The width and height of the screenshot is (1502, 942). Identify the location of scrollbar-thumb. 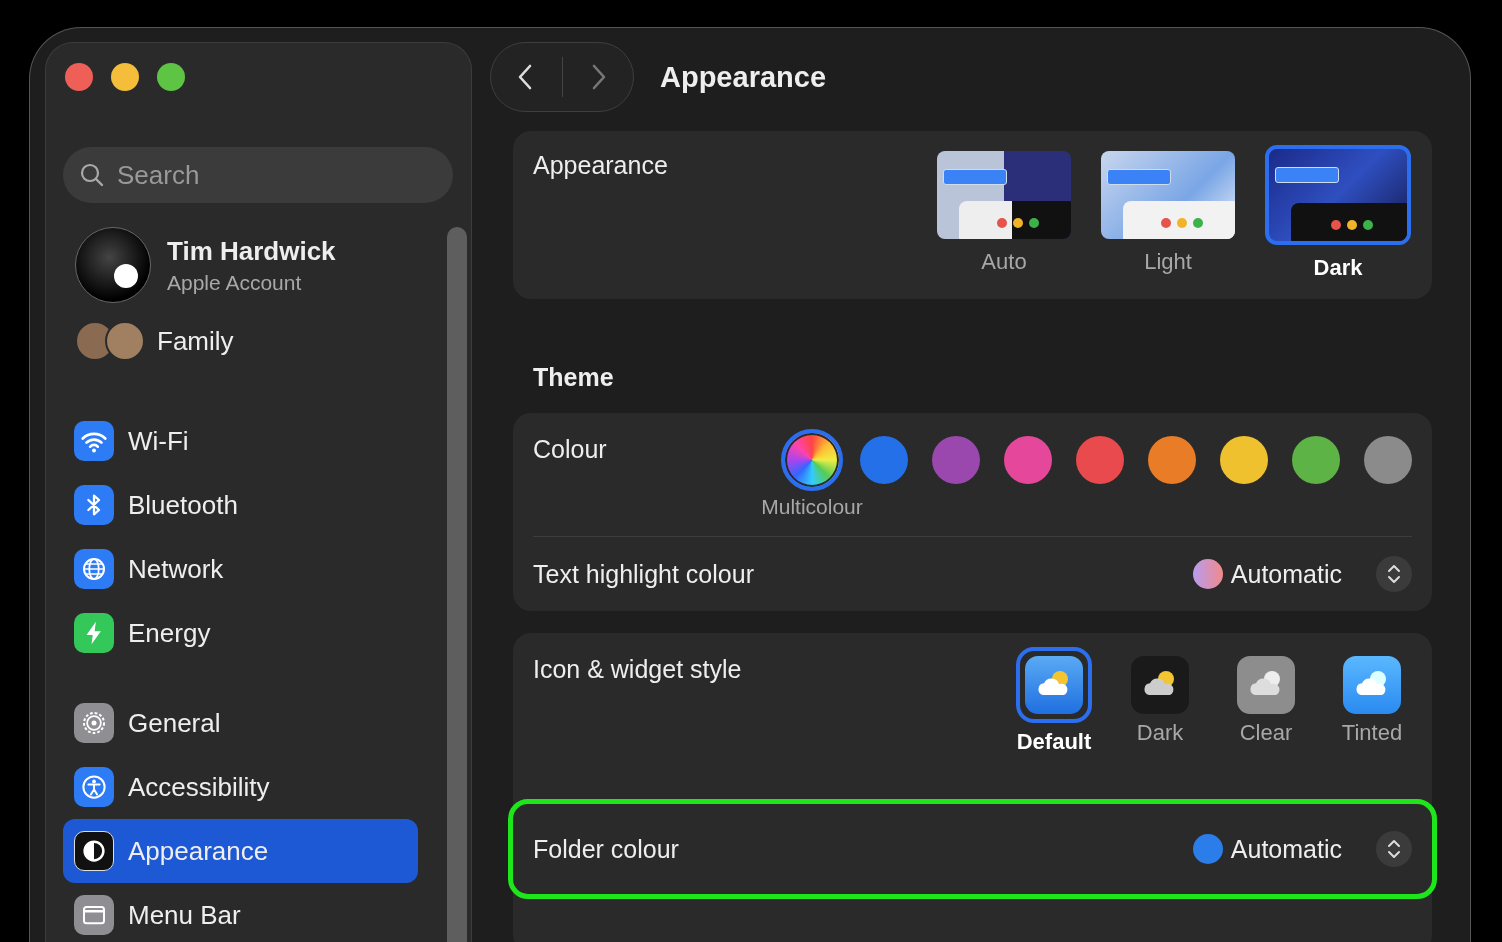
(457, 584).